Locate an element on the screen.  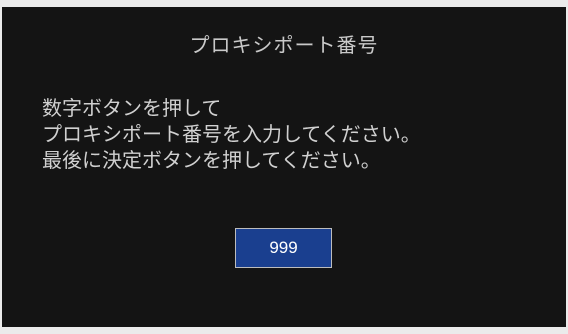
dialog-title: プロキシポート番号 is located at coordinates (284, 45).